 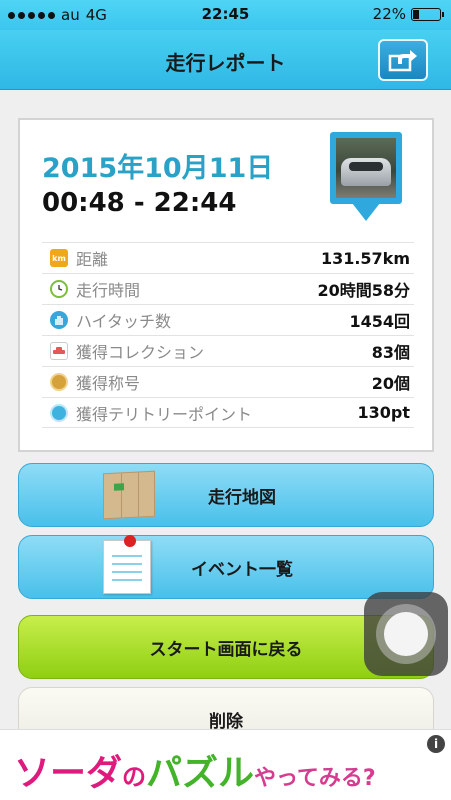 What do you see at coordinates (59, 258) in the screenshot?
I see `km-icon: km` at bounding box center [59, 258].